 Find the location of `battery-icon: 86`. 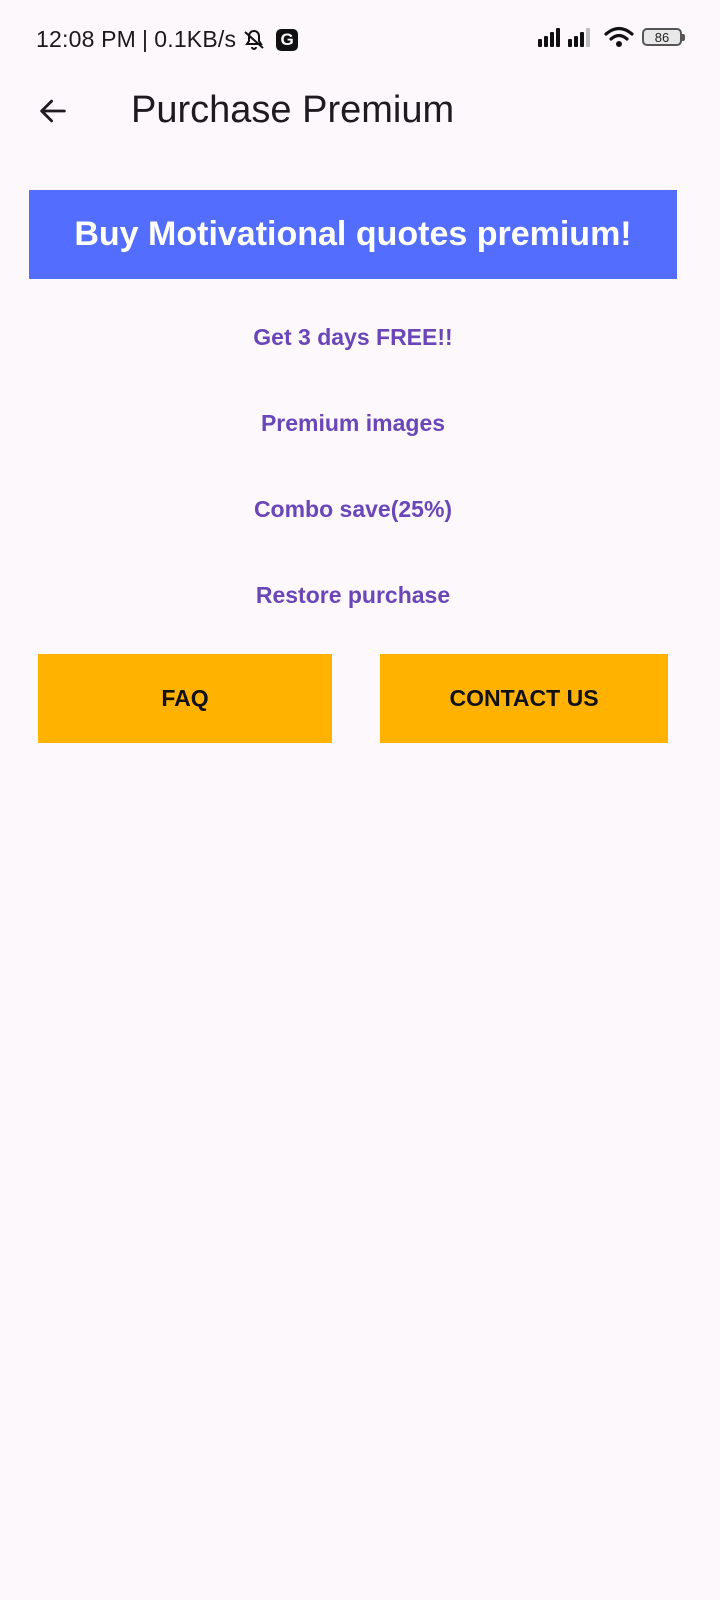

battery-icon: 86 is located at coordinates (663, 37).